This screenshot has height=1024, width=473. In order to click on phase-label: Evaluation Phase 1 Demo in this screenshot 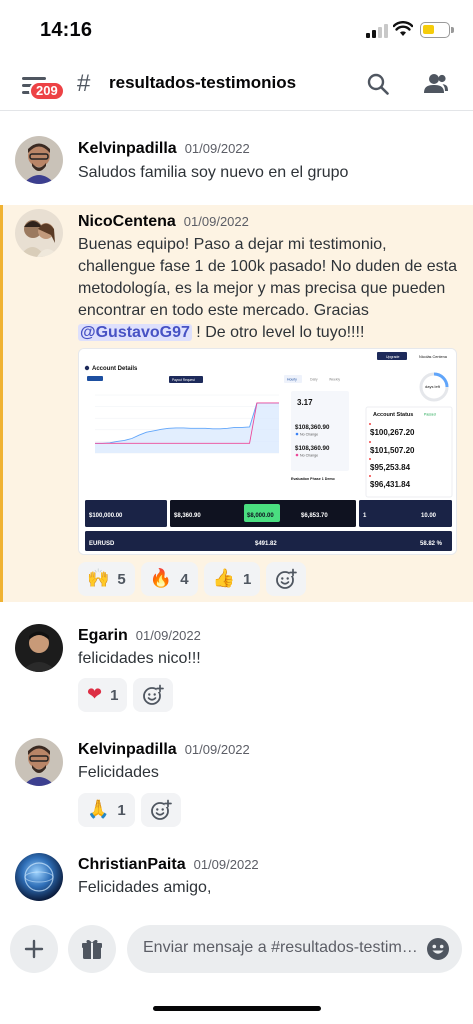, I will do `click(313, 479)`.